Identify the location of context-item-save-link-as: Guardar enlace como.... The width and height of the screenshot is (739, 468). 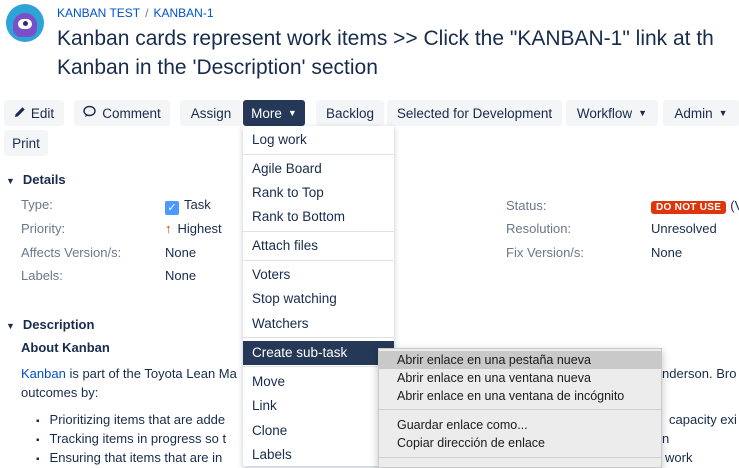
(520, 425).